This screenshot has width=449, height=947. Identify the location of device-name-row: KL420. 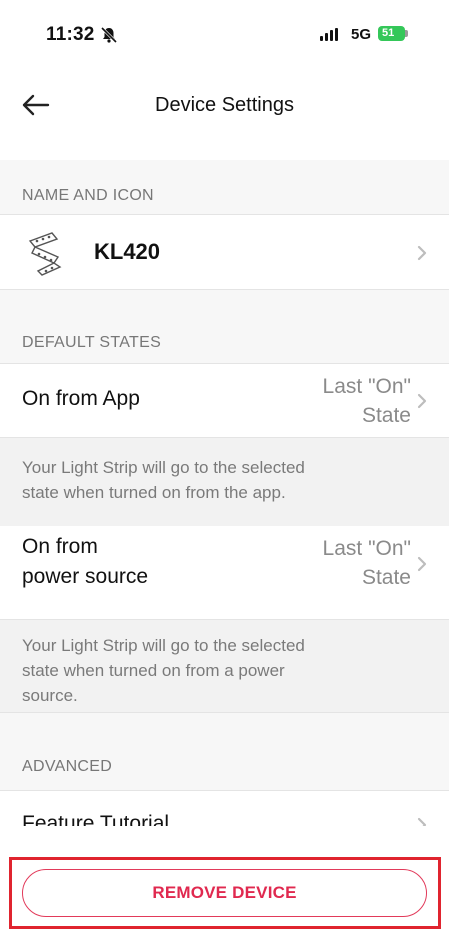
(224, 252).